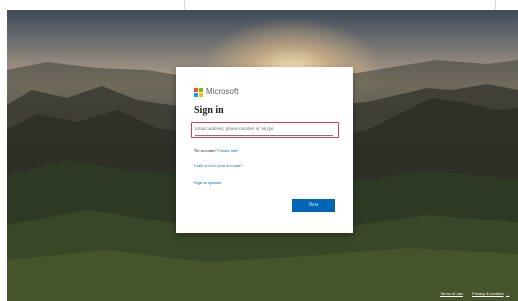 This screenshot has width=518, height=301. What do you see at coordinates (451, 294) in the screenshot?
I see `terms-link: Terms of use` at bounding box center [451, 294].